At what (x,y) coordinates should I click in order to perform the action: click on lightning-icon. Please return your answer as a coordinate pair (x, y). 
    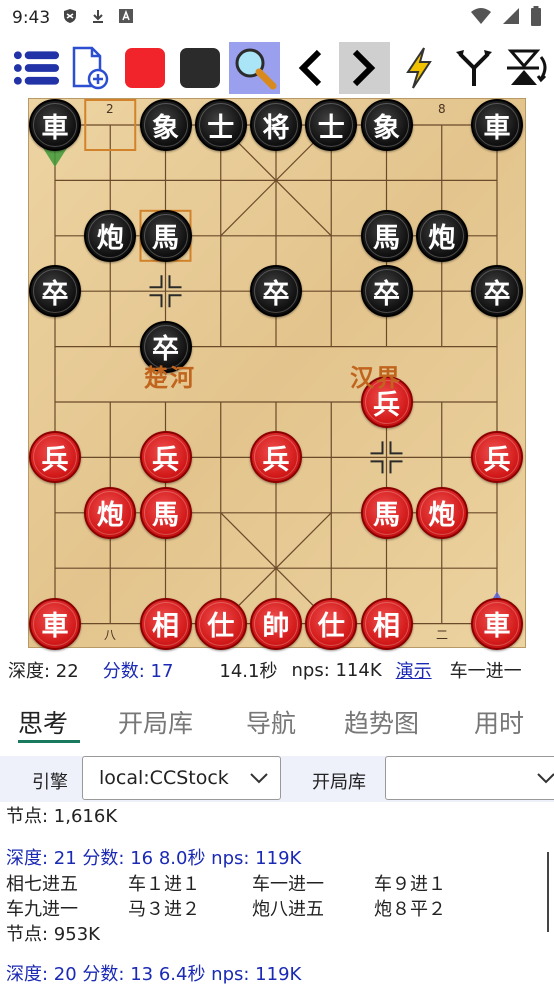
    Looking at the image, I should click on (419, 68).